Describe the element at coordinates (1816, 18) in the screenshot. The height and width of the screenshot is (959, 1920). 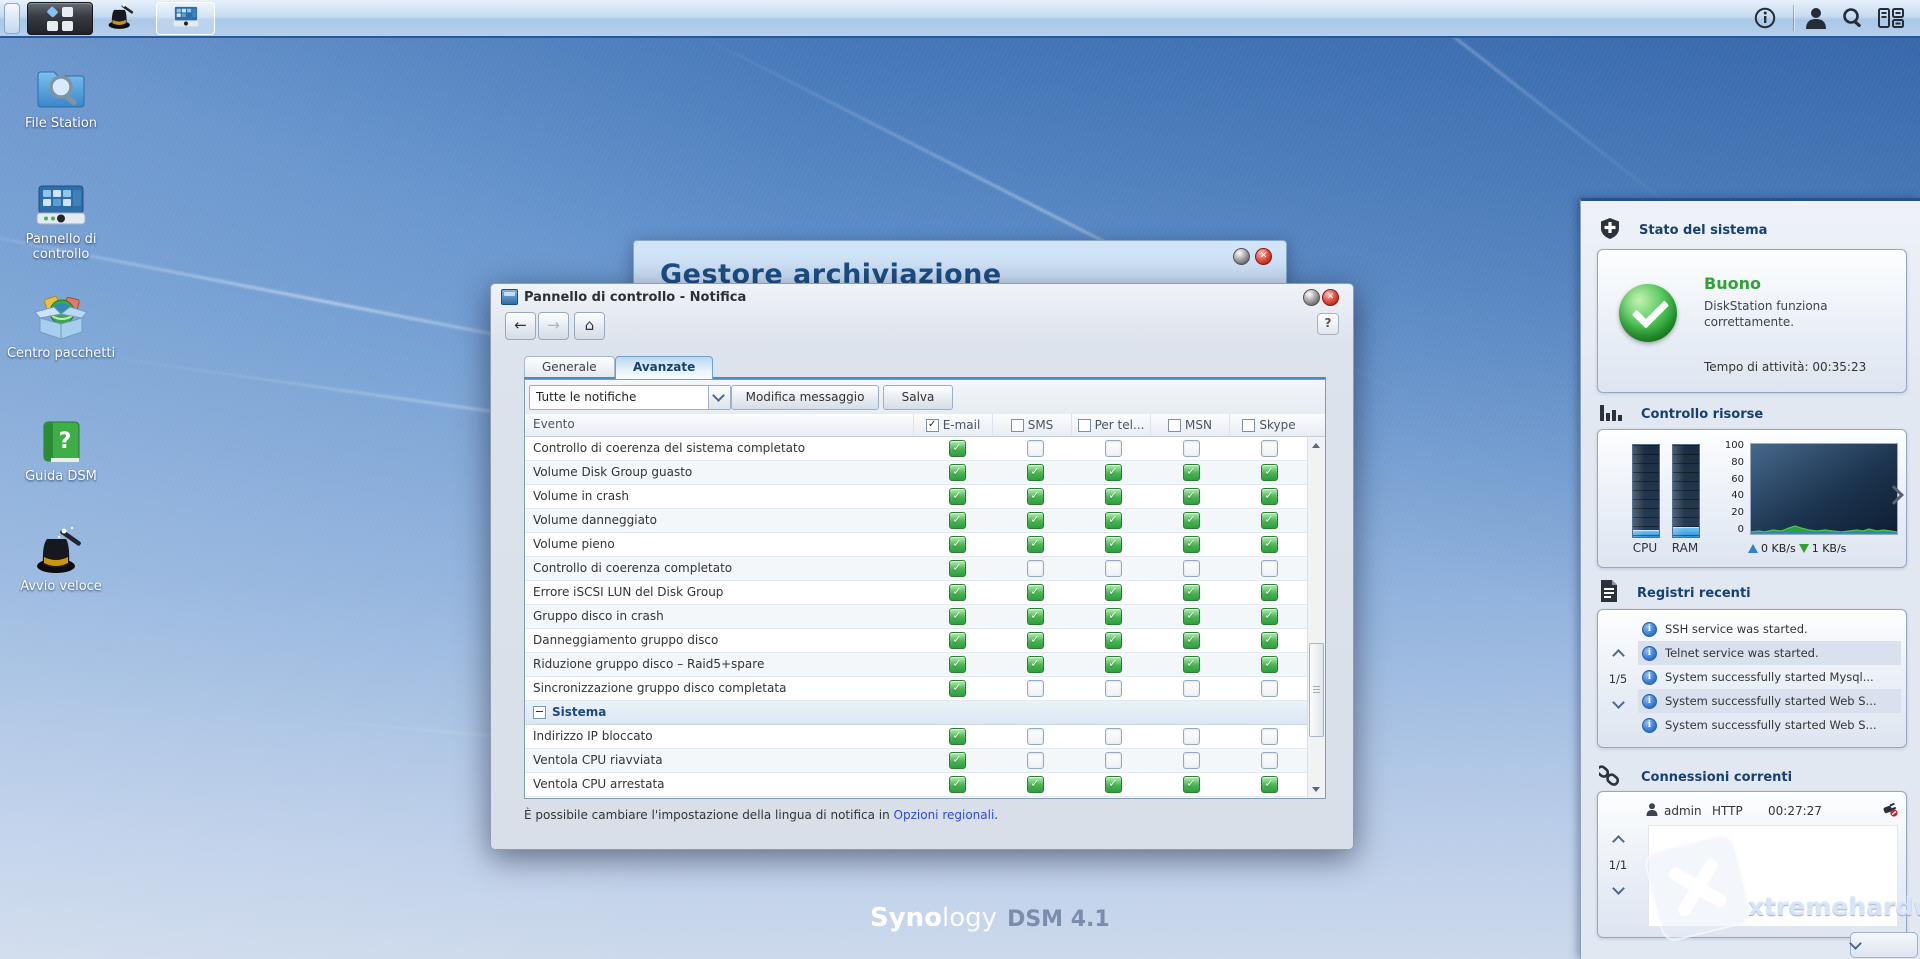
I see `user-icon` at that location.